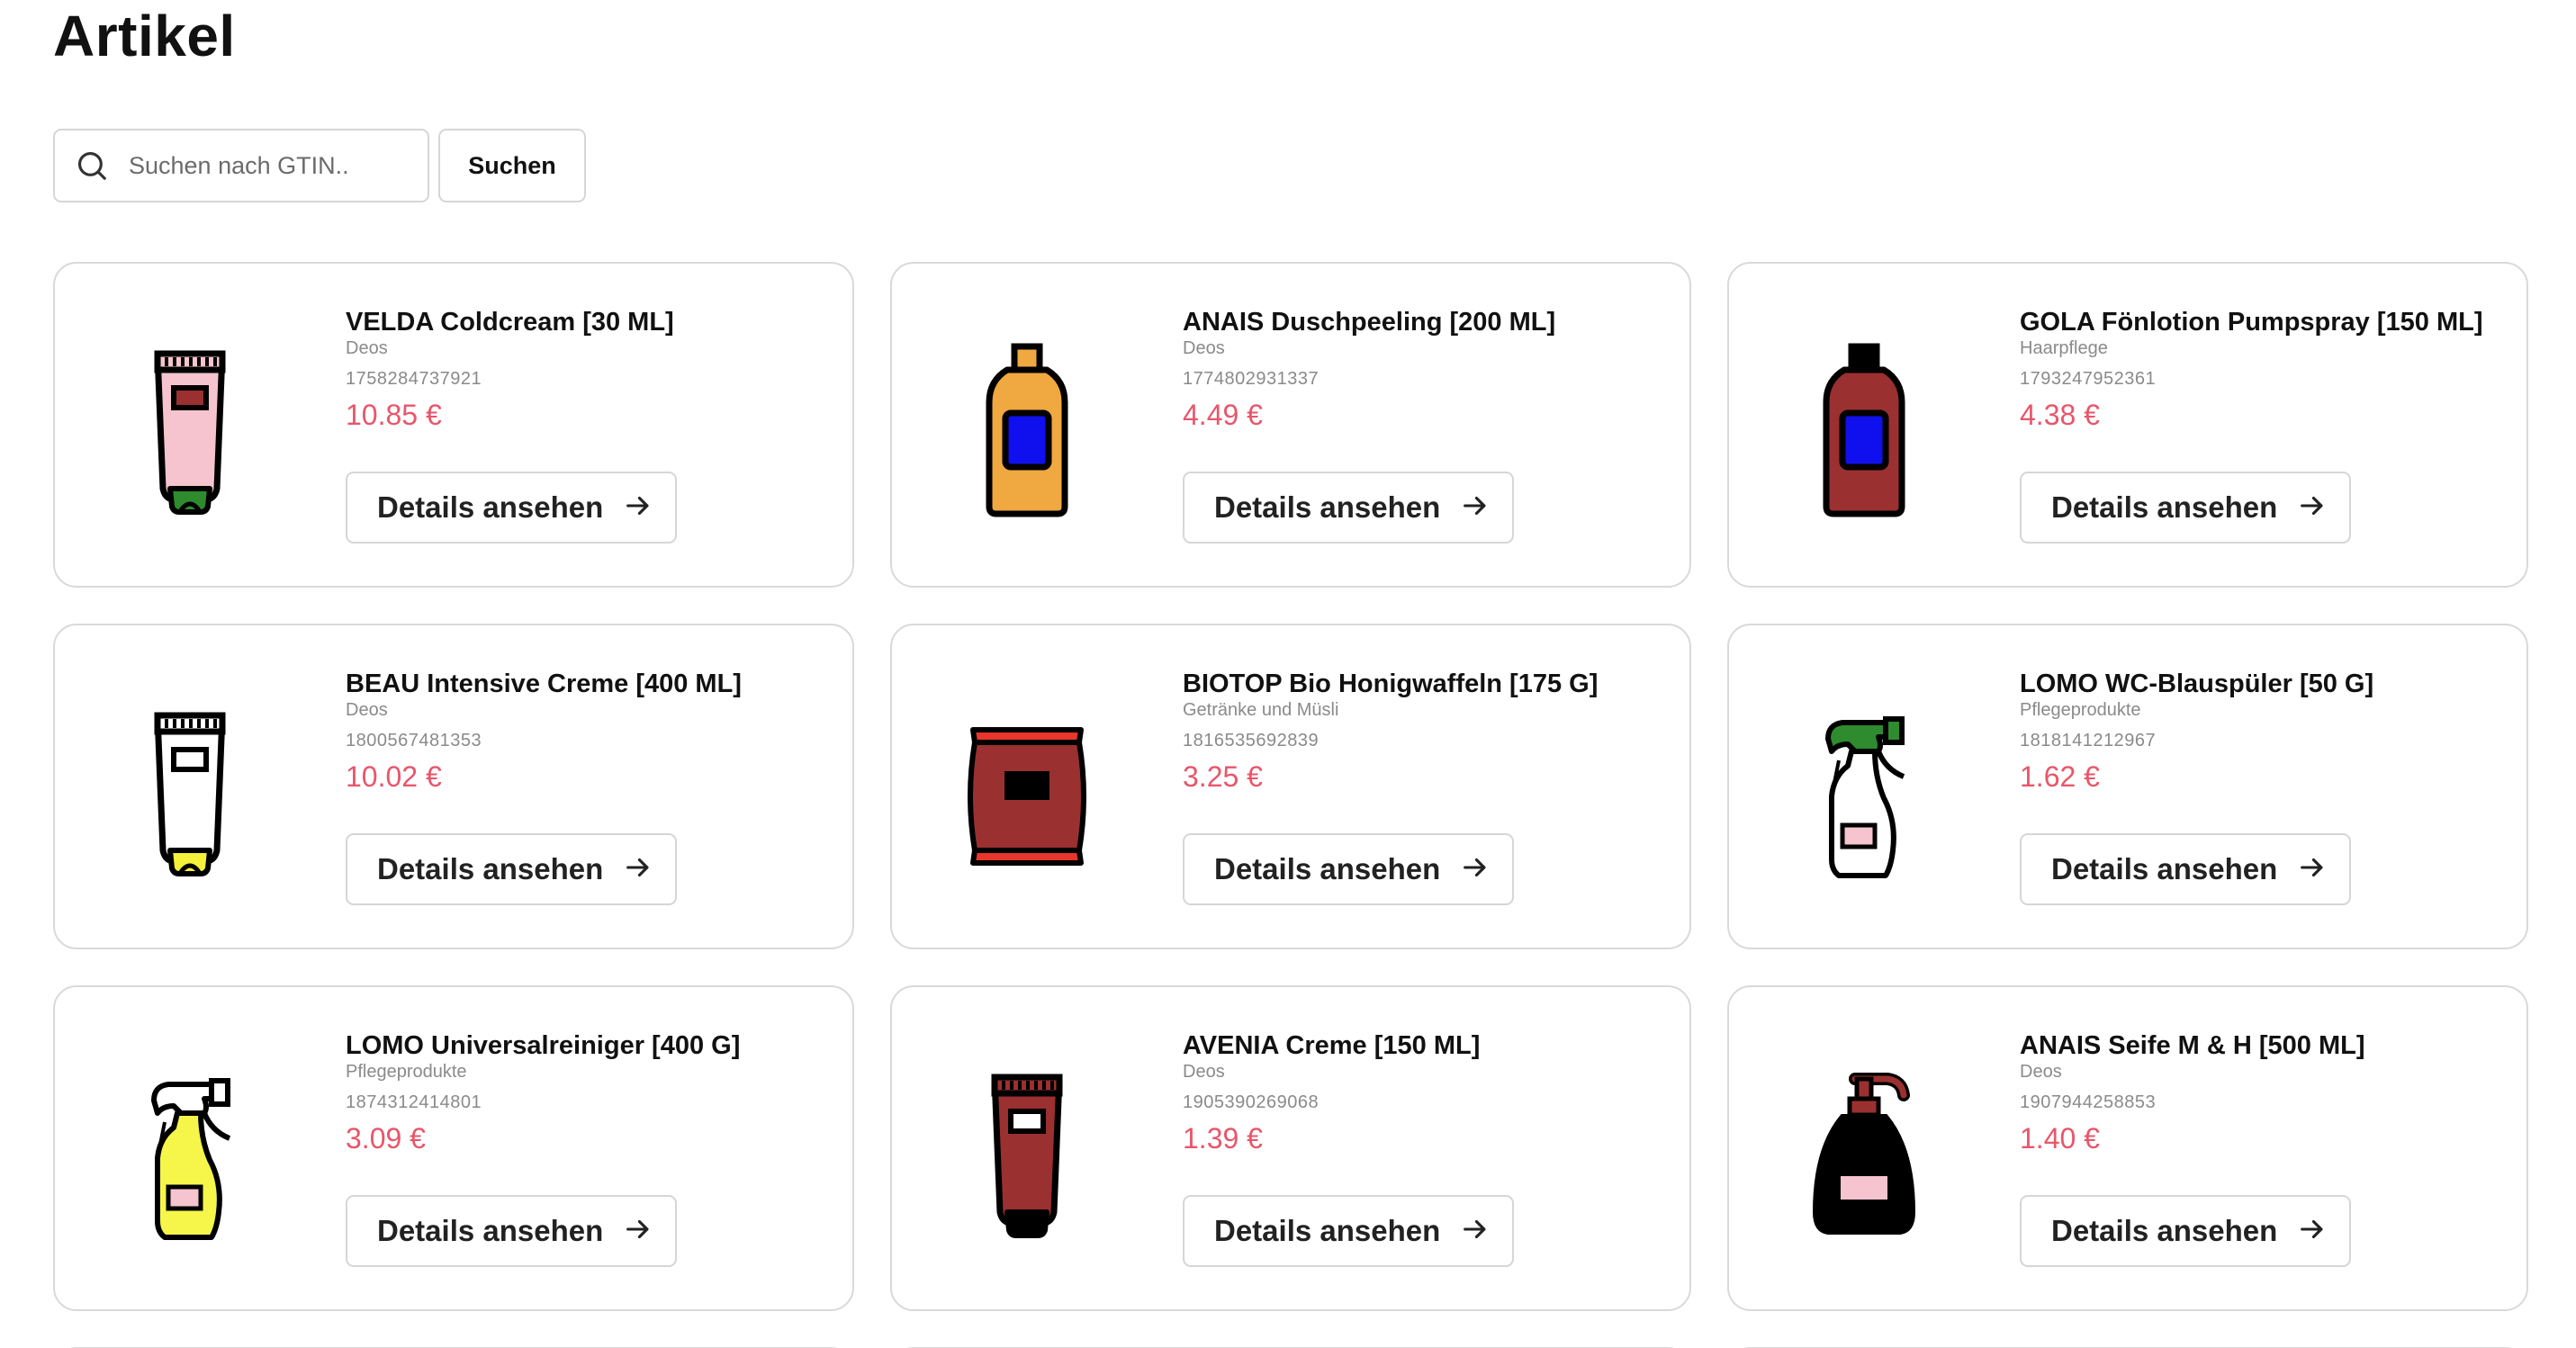 The width and height of the screenshot is (2576, 1348). What do you see at coordinates (2088, 1102) in the screenshot?
I see `product-gtin: 1907944258853` at bounding box center [2088, 1102].